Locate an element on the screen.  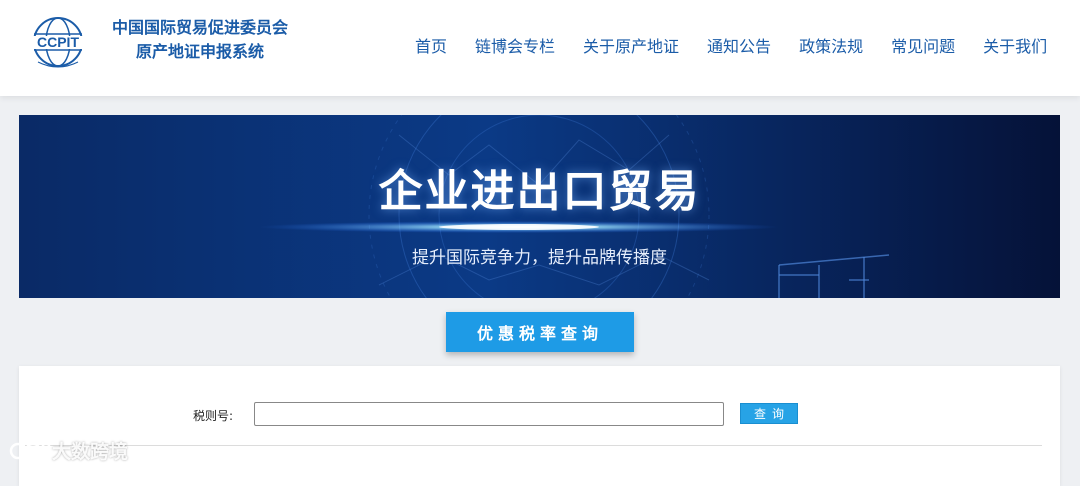
org-title-line2: 原产地证申报系统 is located at coordinates (199, 51).